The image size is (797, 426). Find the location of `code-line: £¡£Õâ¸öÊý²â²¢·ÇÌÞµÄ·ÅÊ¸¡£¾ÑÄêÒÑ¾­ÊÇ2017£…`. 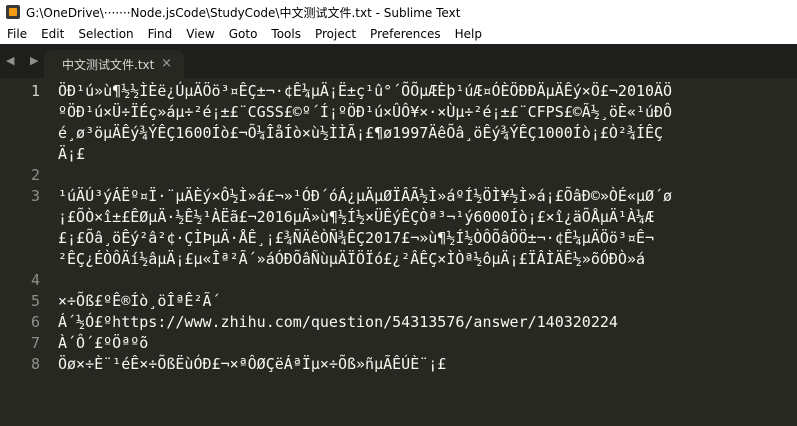

code-line: £¡£Õâ¸öÊý²â²¢·ÇÌÞµÄ·ÅÊ¸¡£¾ÑÄêÒÑ¾­ÊÇ2017£… is located at coordinates (427, 238).